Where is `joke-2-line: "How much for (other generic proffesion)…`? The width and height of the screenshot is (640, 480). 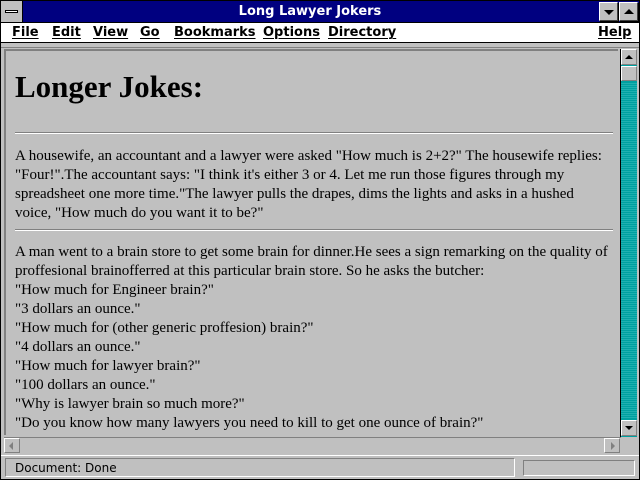
joke-2-line: "How much for (other generic proffesion)… is located at coordinates (164, 328).